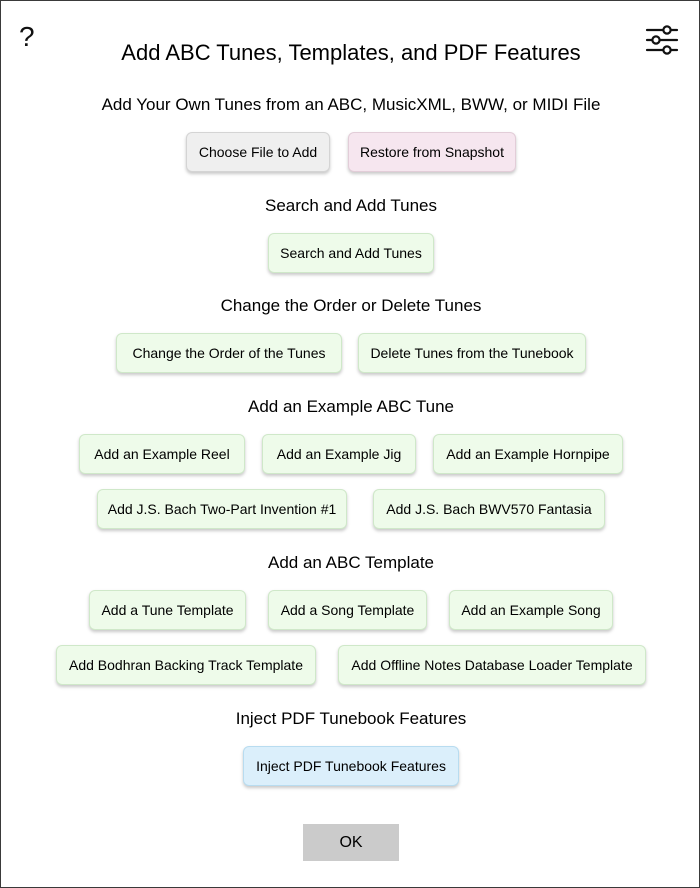  What do you see at coordinates (351, 718) in the screenshot?
I see `pdf-heading: Inject PDF Tunebook Features` at bounding box center [351, 718].